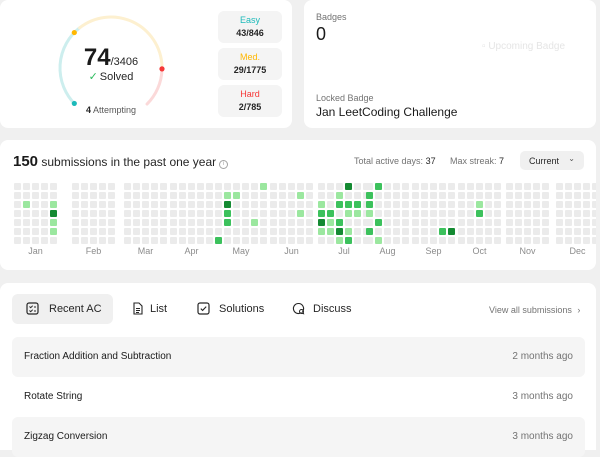 The width and height of the screenshot is (600, 457). Describe the element at coordinates (250, 27) in the screenshot. I see `easy-stat: Easy 43/846` at that location.